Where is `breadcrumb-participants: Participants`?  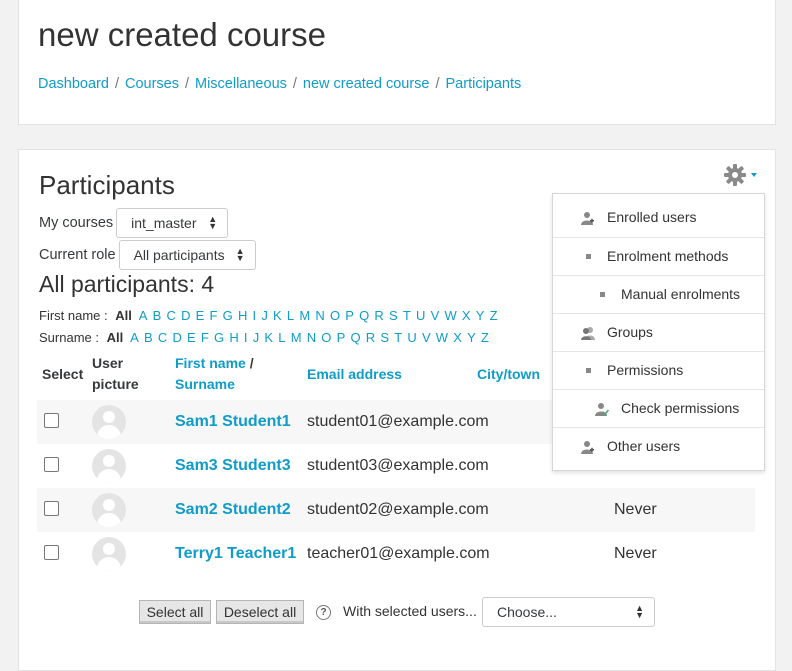
breadcrumb-participants: Participants is located at coordinates (484, 84).